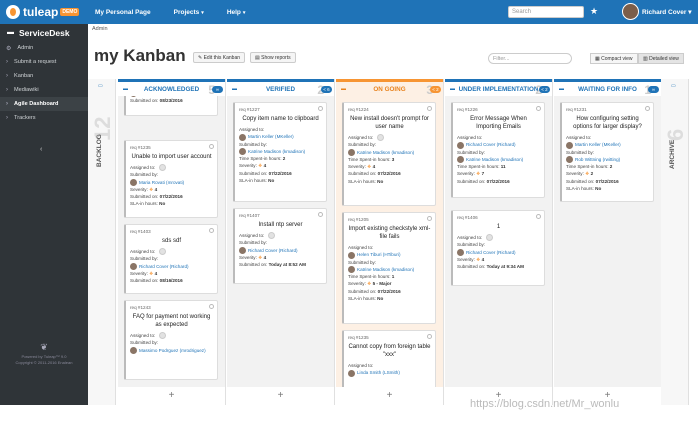 This screenshot has height=421, width=698. What do you see at coordinates (389, 88) in the screenshot?
I see `column-header: ▬ON GOING3< 2` at bounding box center [389, 88].